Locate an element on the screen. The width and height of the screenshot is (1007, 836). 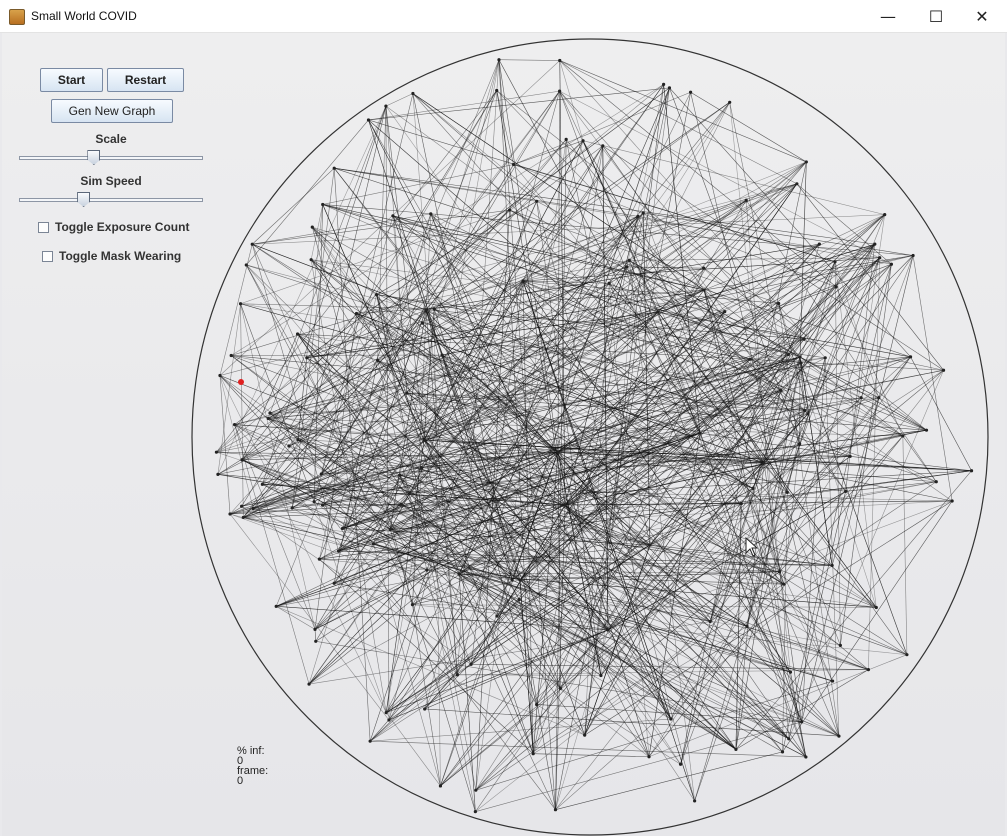
scale-slider is located at coordinates (111, 159).